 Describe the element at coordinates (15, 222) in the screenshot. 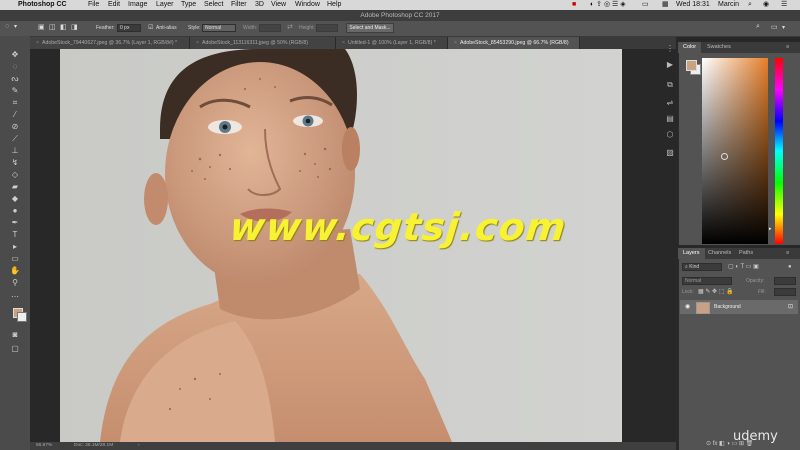

I see `pen-tool-icon: ✒` at that location.